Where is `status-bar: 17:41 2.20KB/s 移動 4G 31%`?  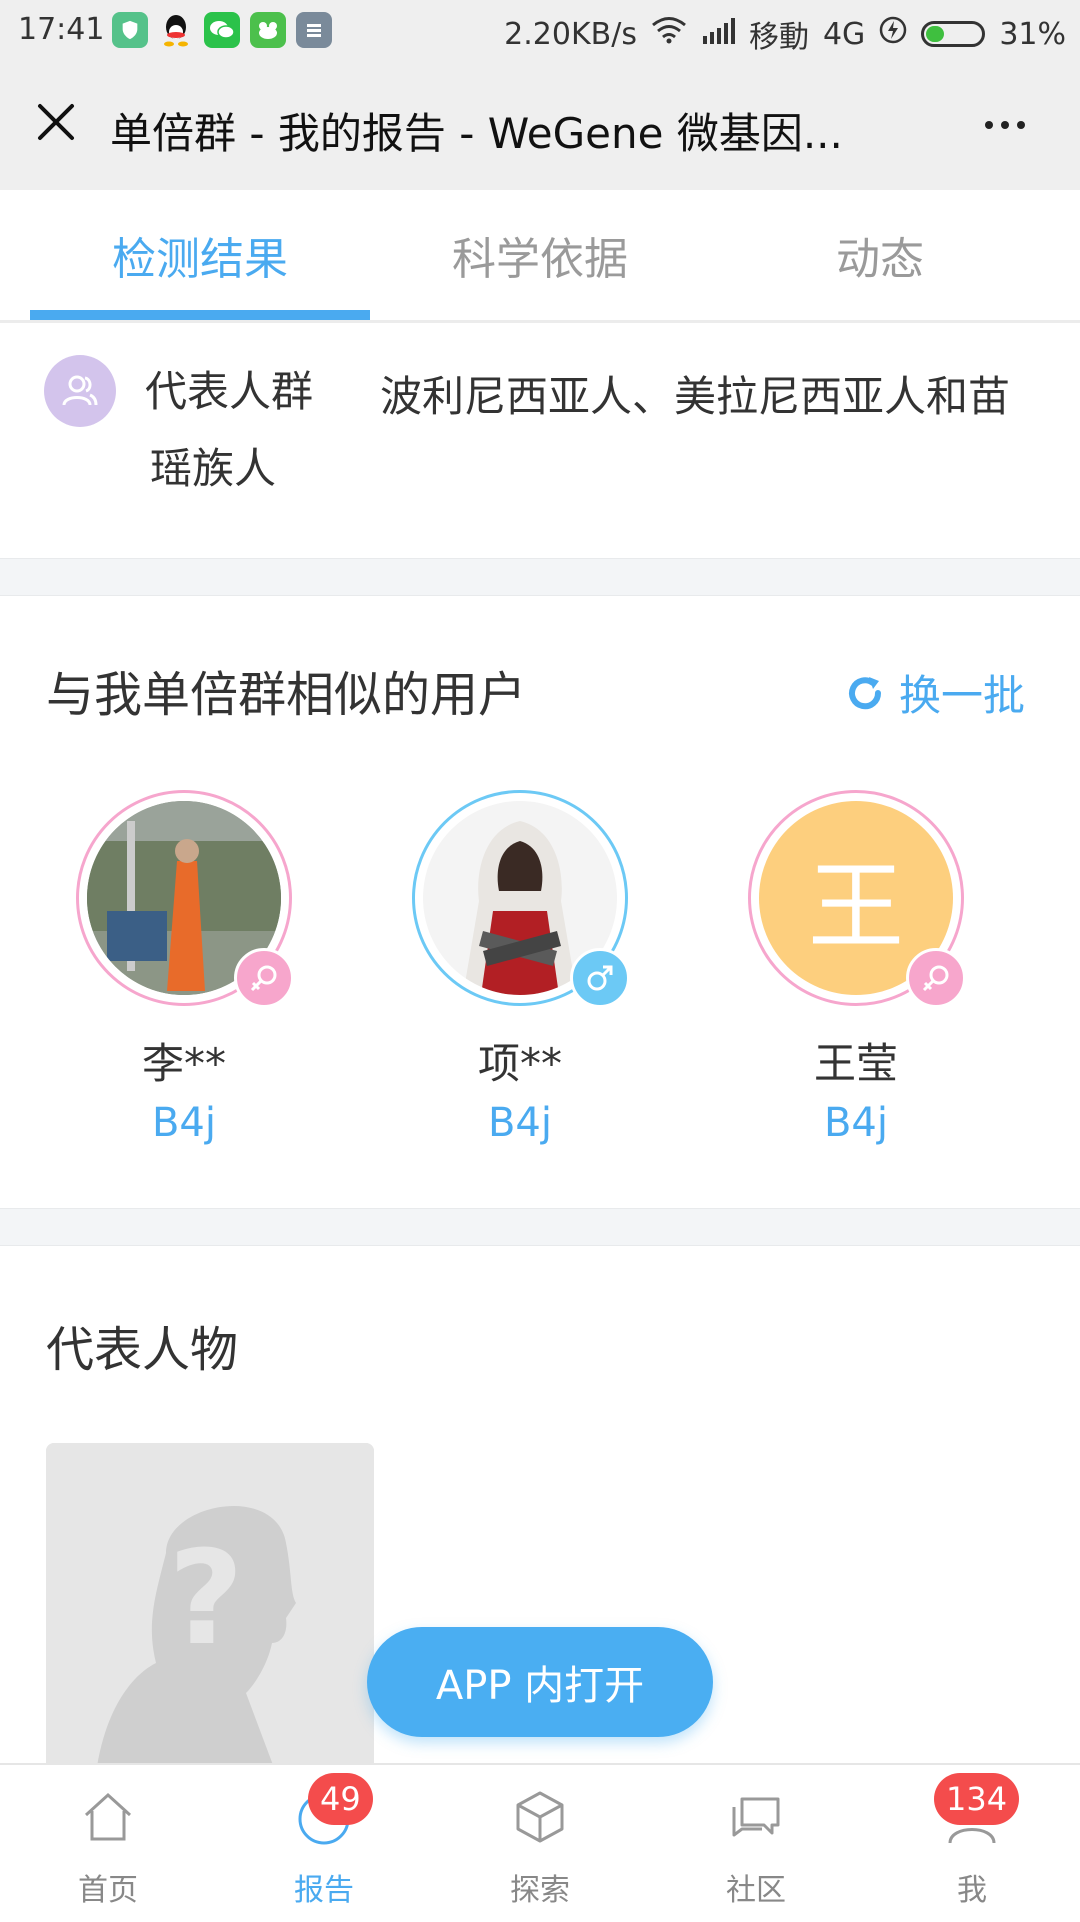 status-bar: 17:41 2.20KB/s 移動 4G 31% is located at coordinates (540, 30).